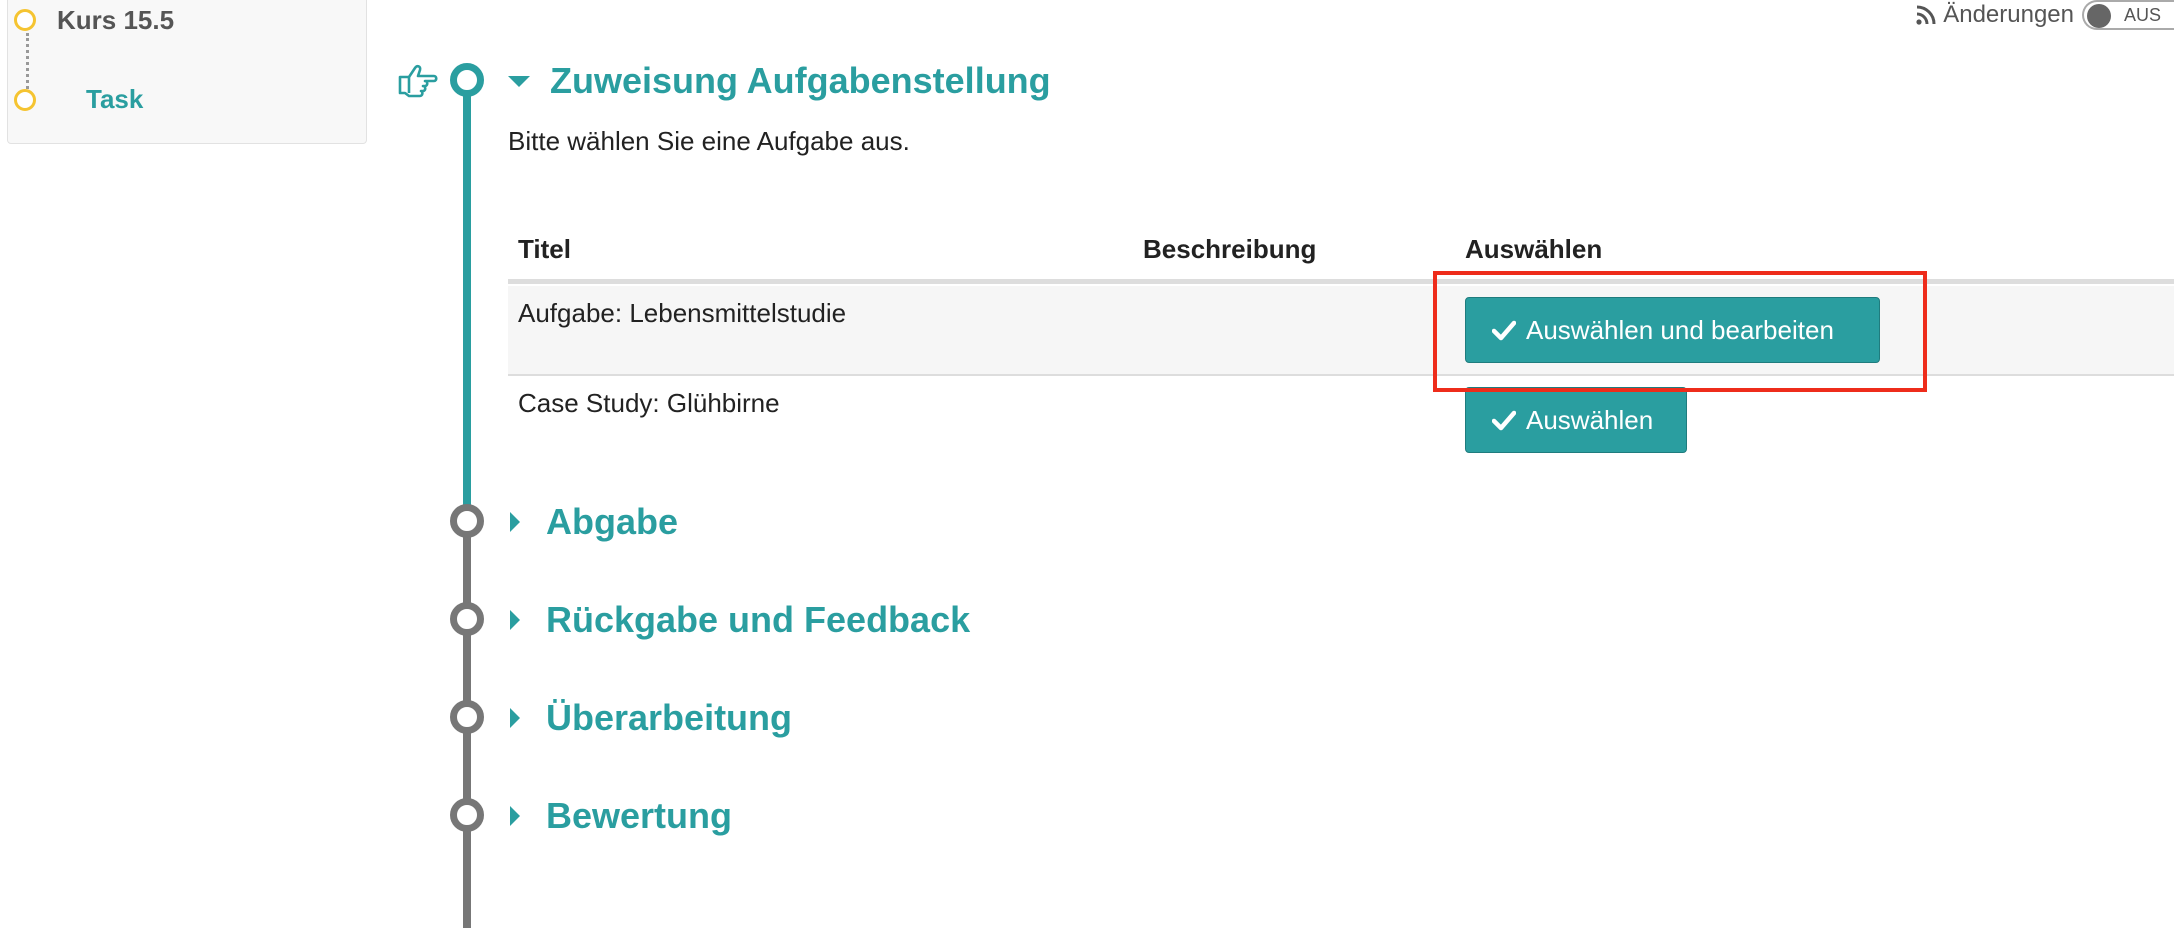  I want to click on step-node-submission, so click(467, 521).